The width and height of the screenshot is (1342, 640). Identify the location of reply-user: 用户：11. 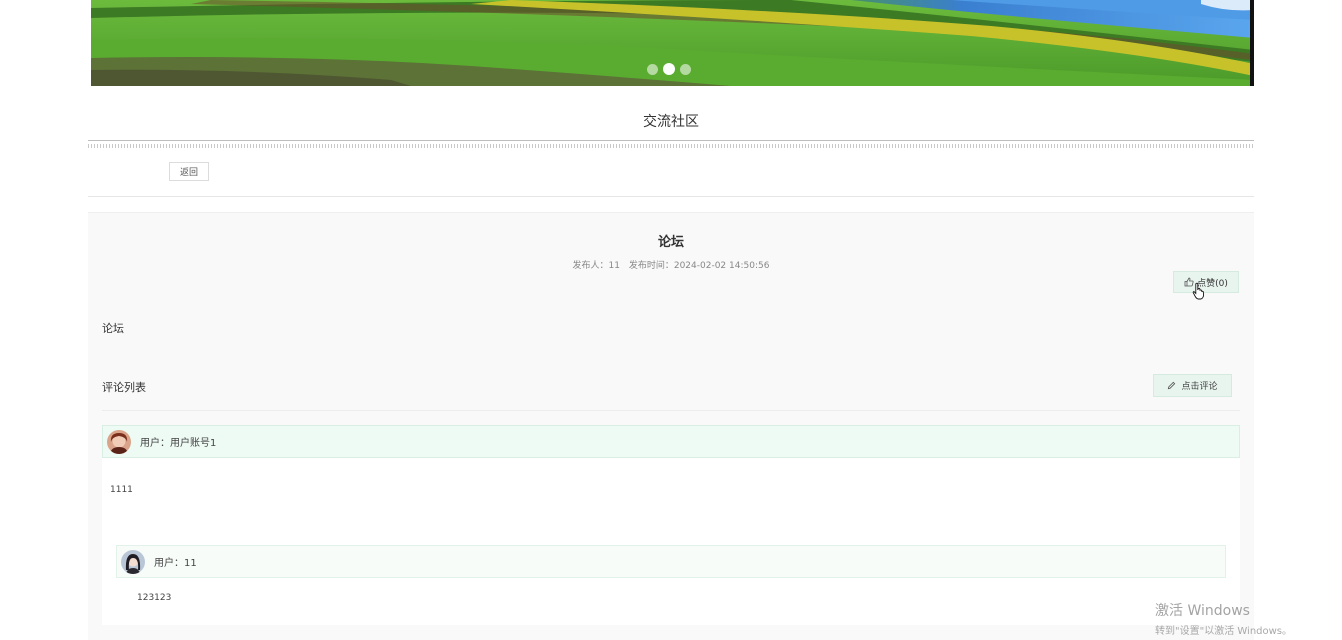
(175, 563).